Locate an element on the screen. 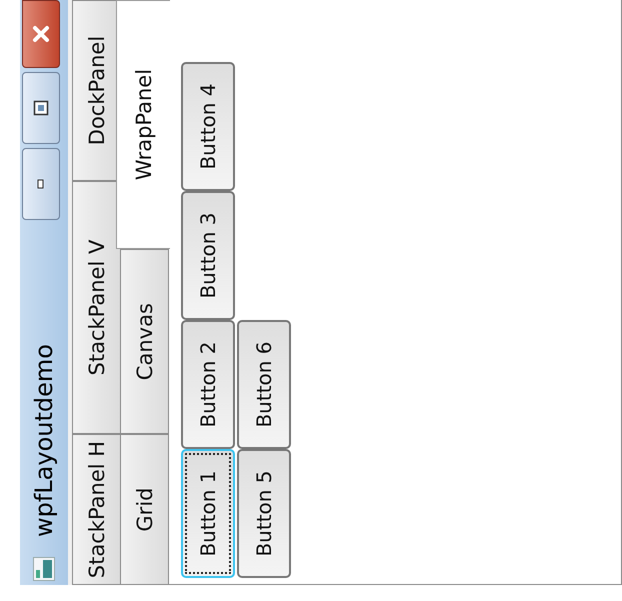  push-button: Button 5 is located at coordinates (264, 513).